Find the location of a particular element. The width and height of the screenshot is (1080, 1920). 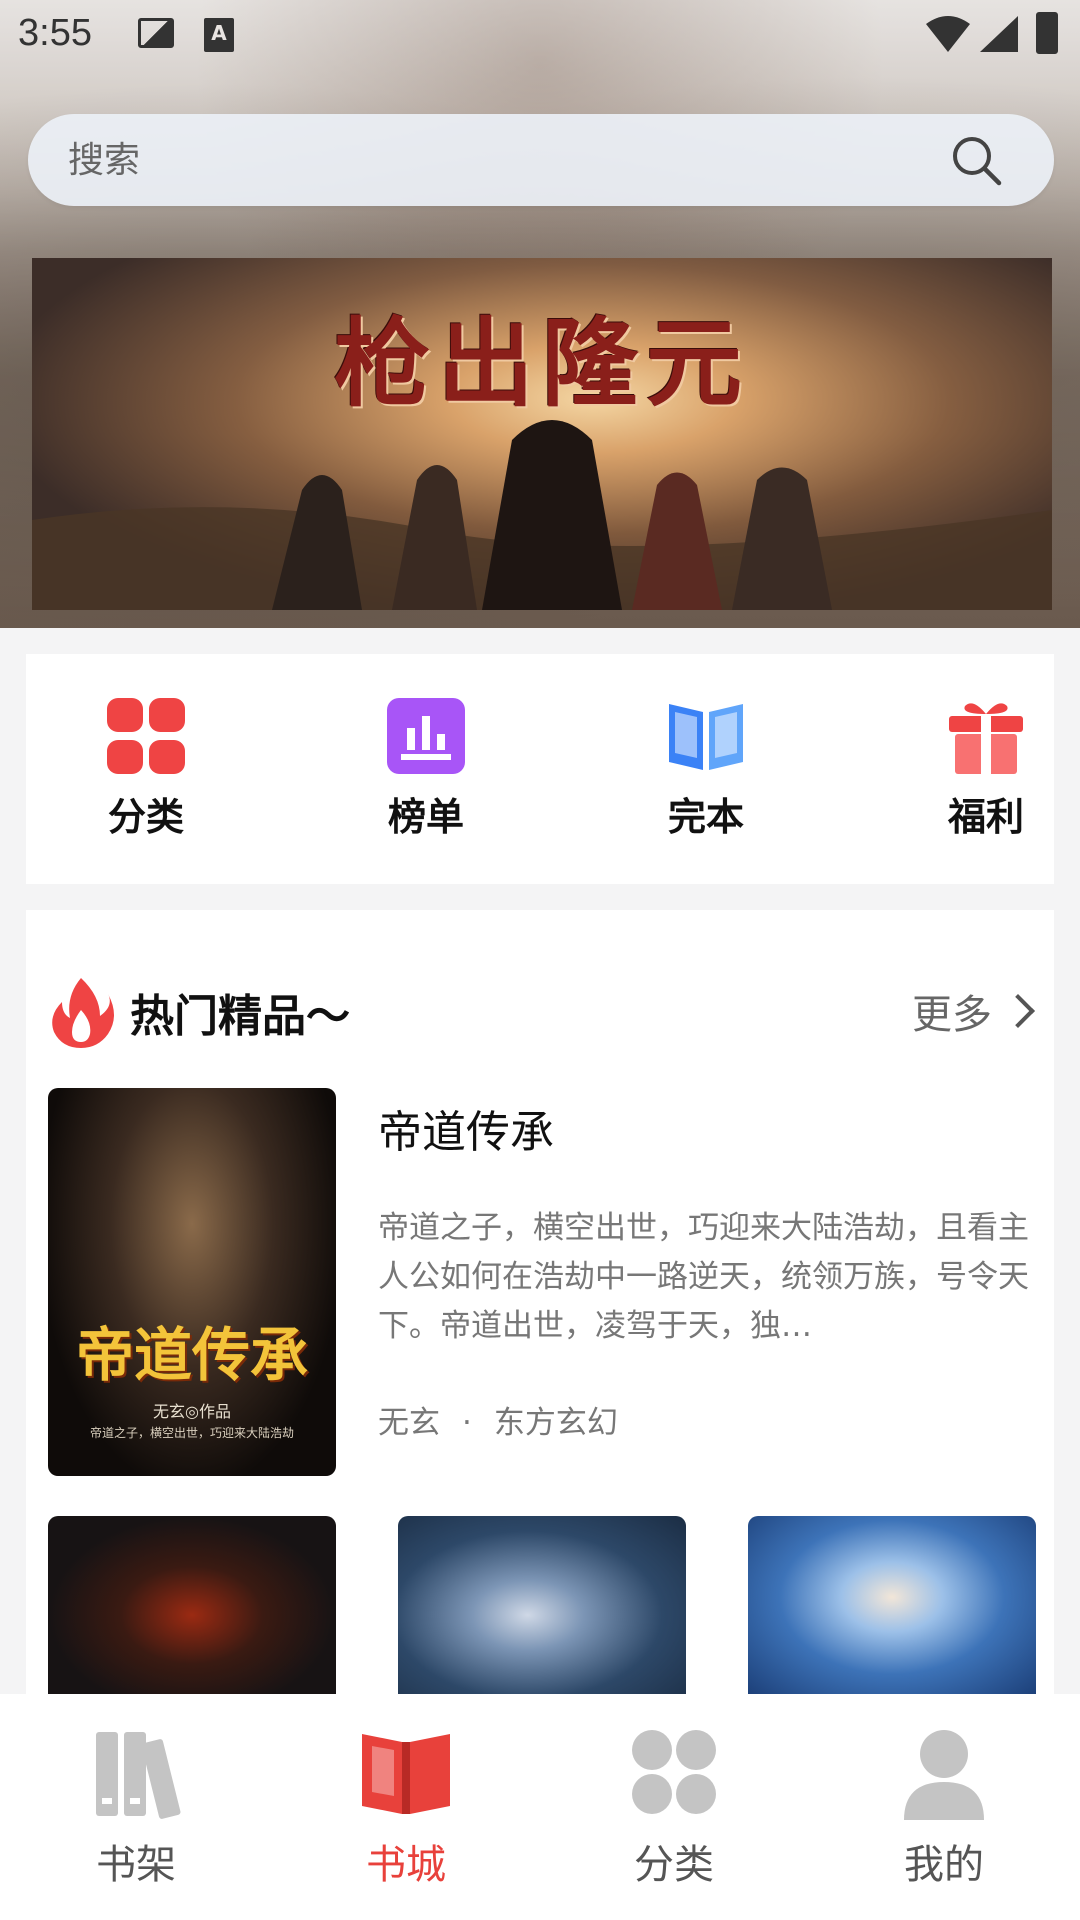

bottom-nav: 书架 书城 分类 我的 is located at coordinates (540, 1807).